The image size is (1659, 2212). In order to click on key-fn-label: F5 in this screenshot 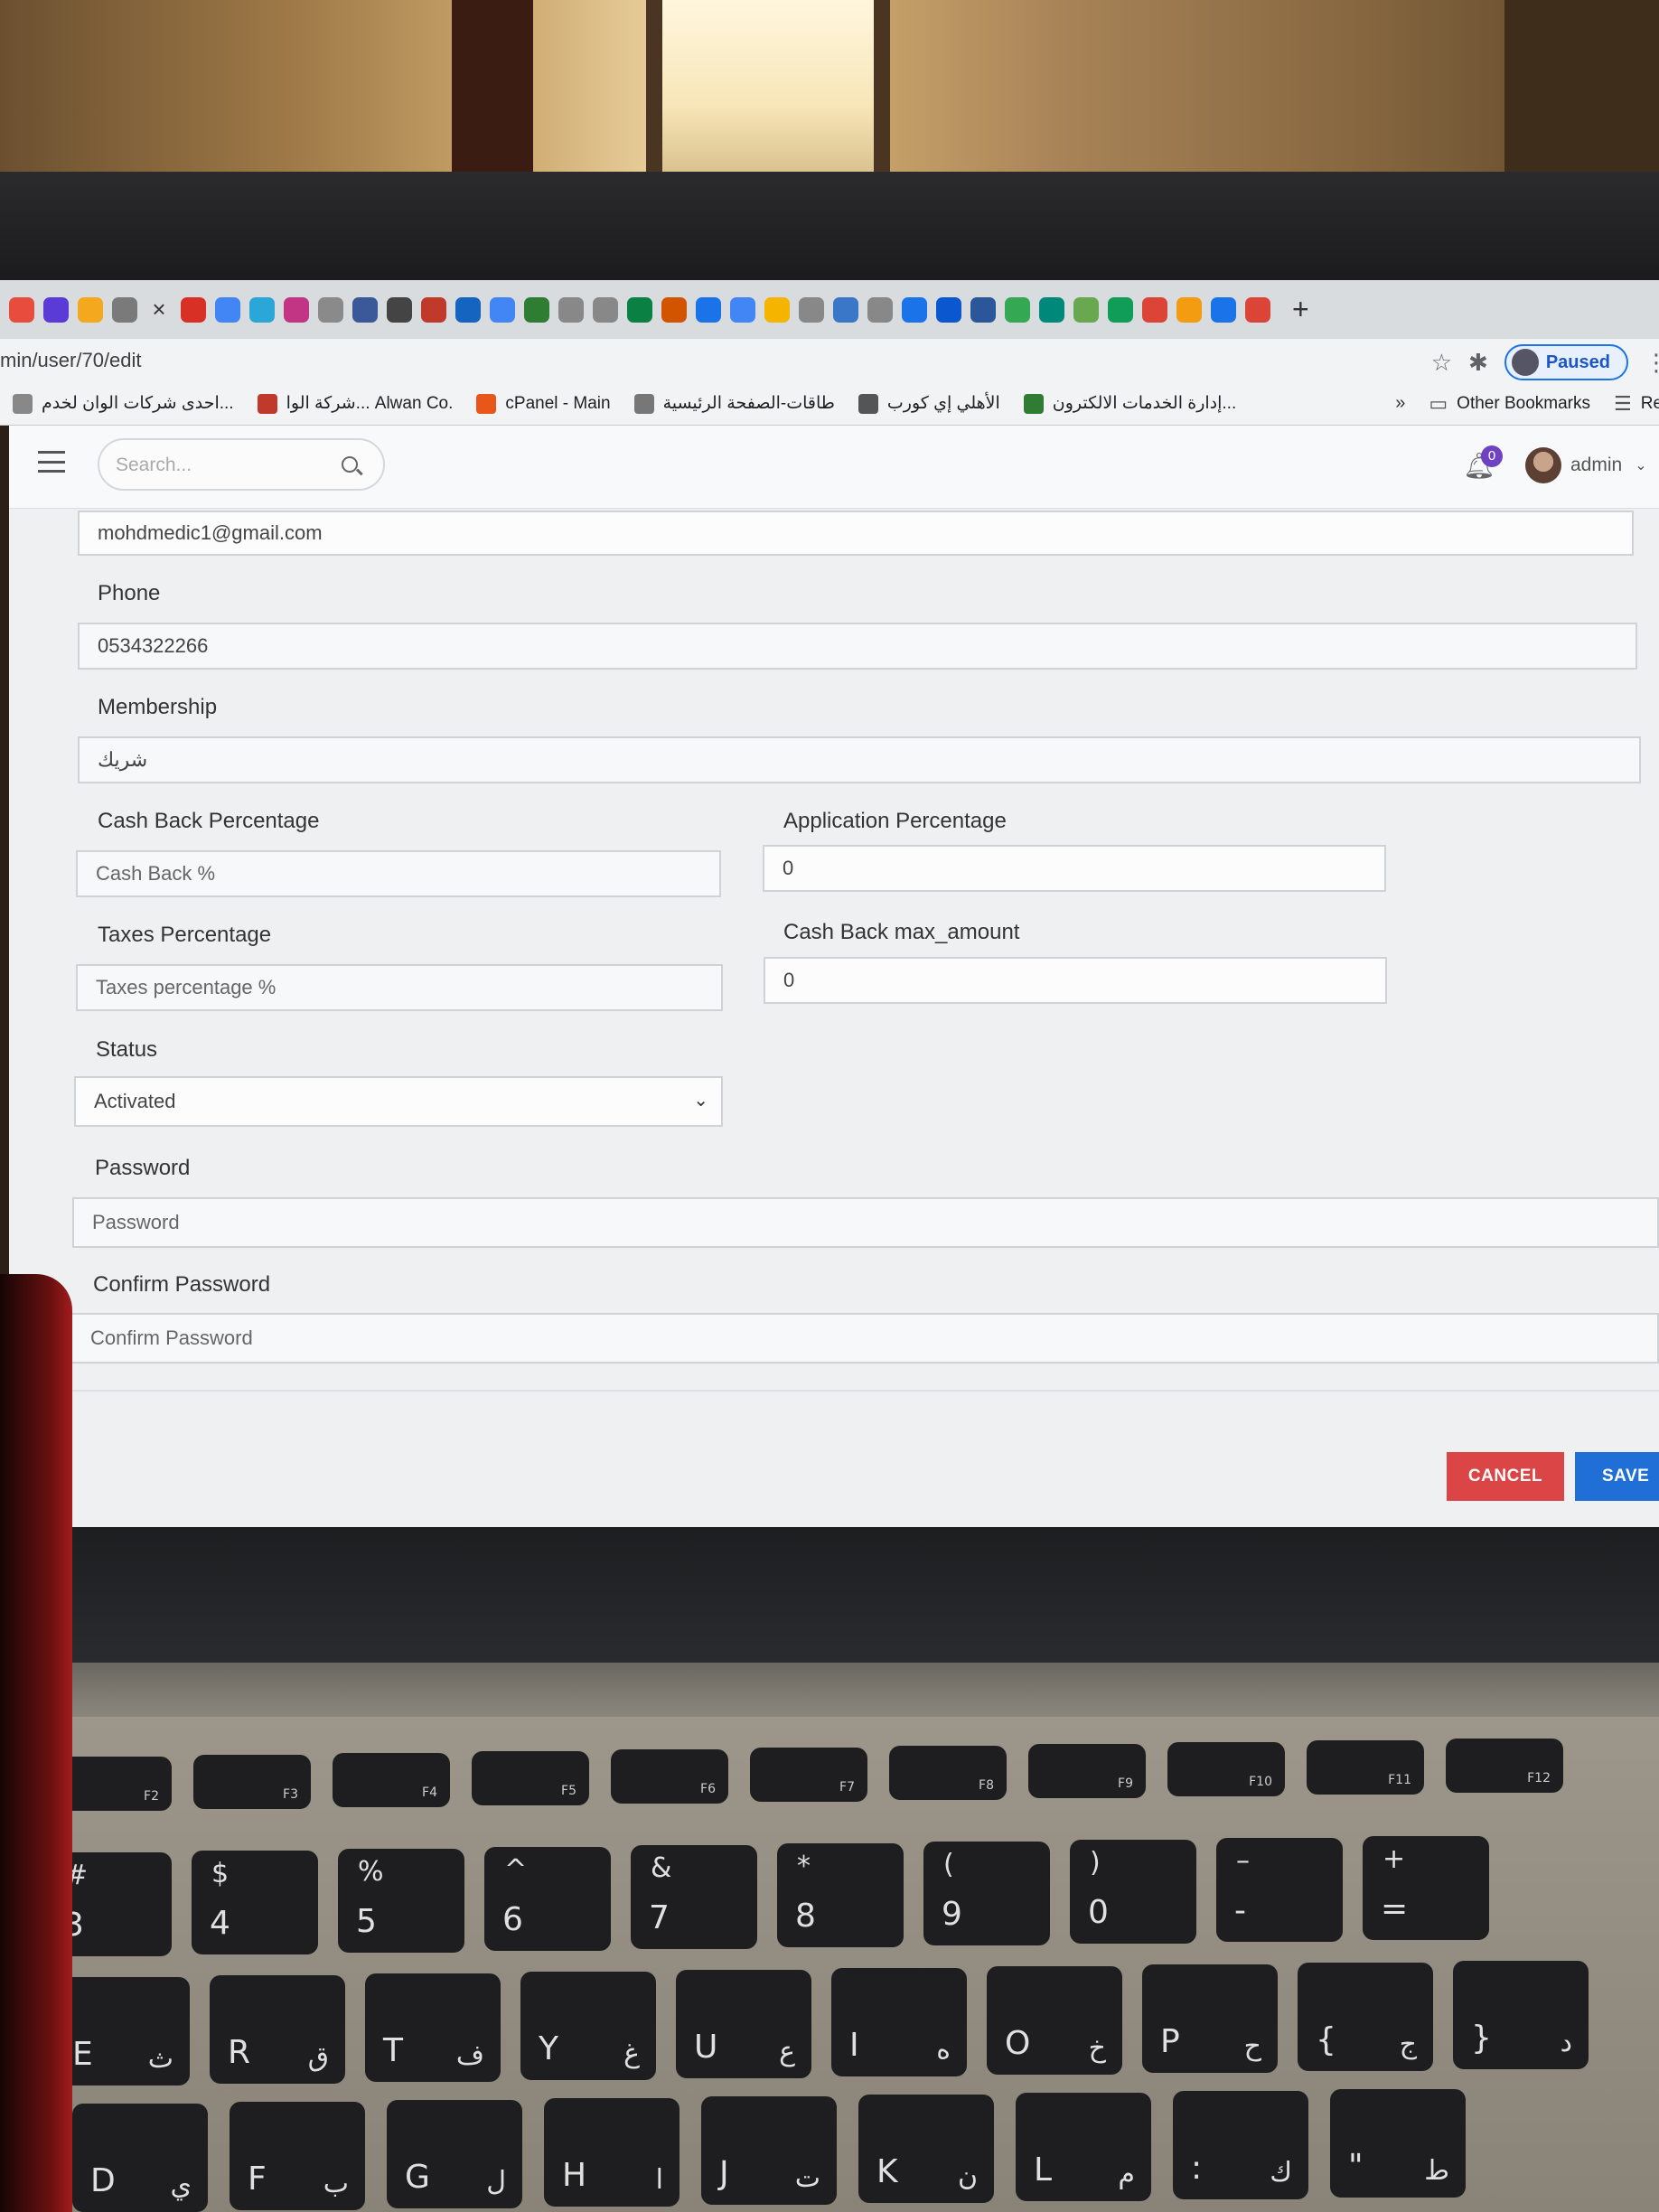, I will do `click(568, 1791)`.